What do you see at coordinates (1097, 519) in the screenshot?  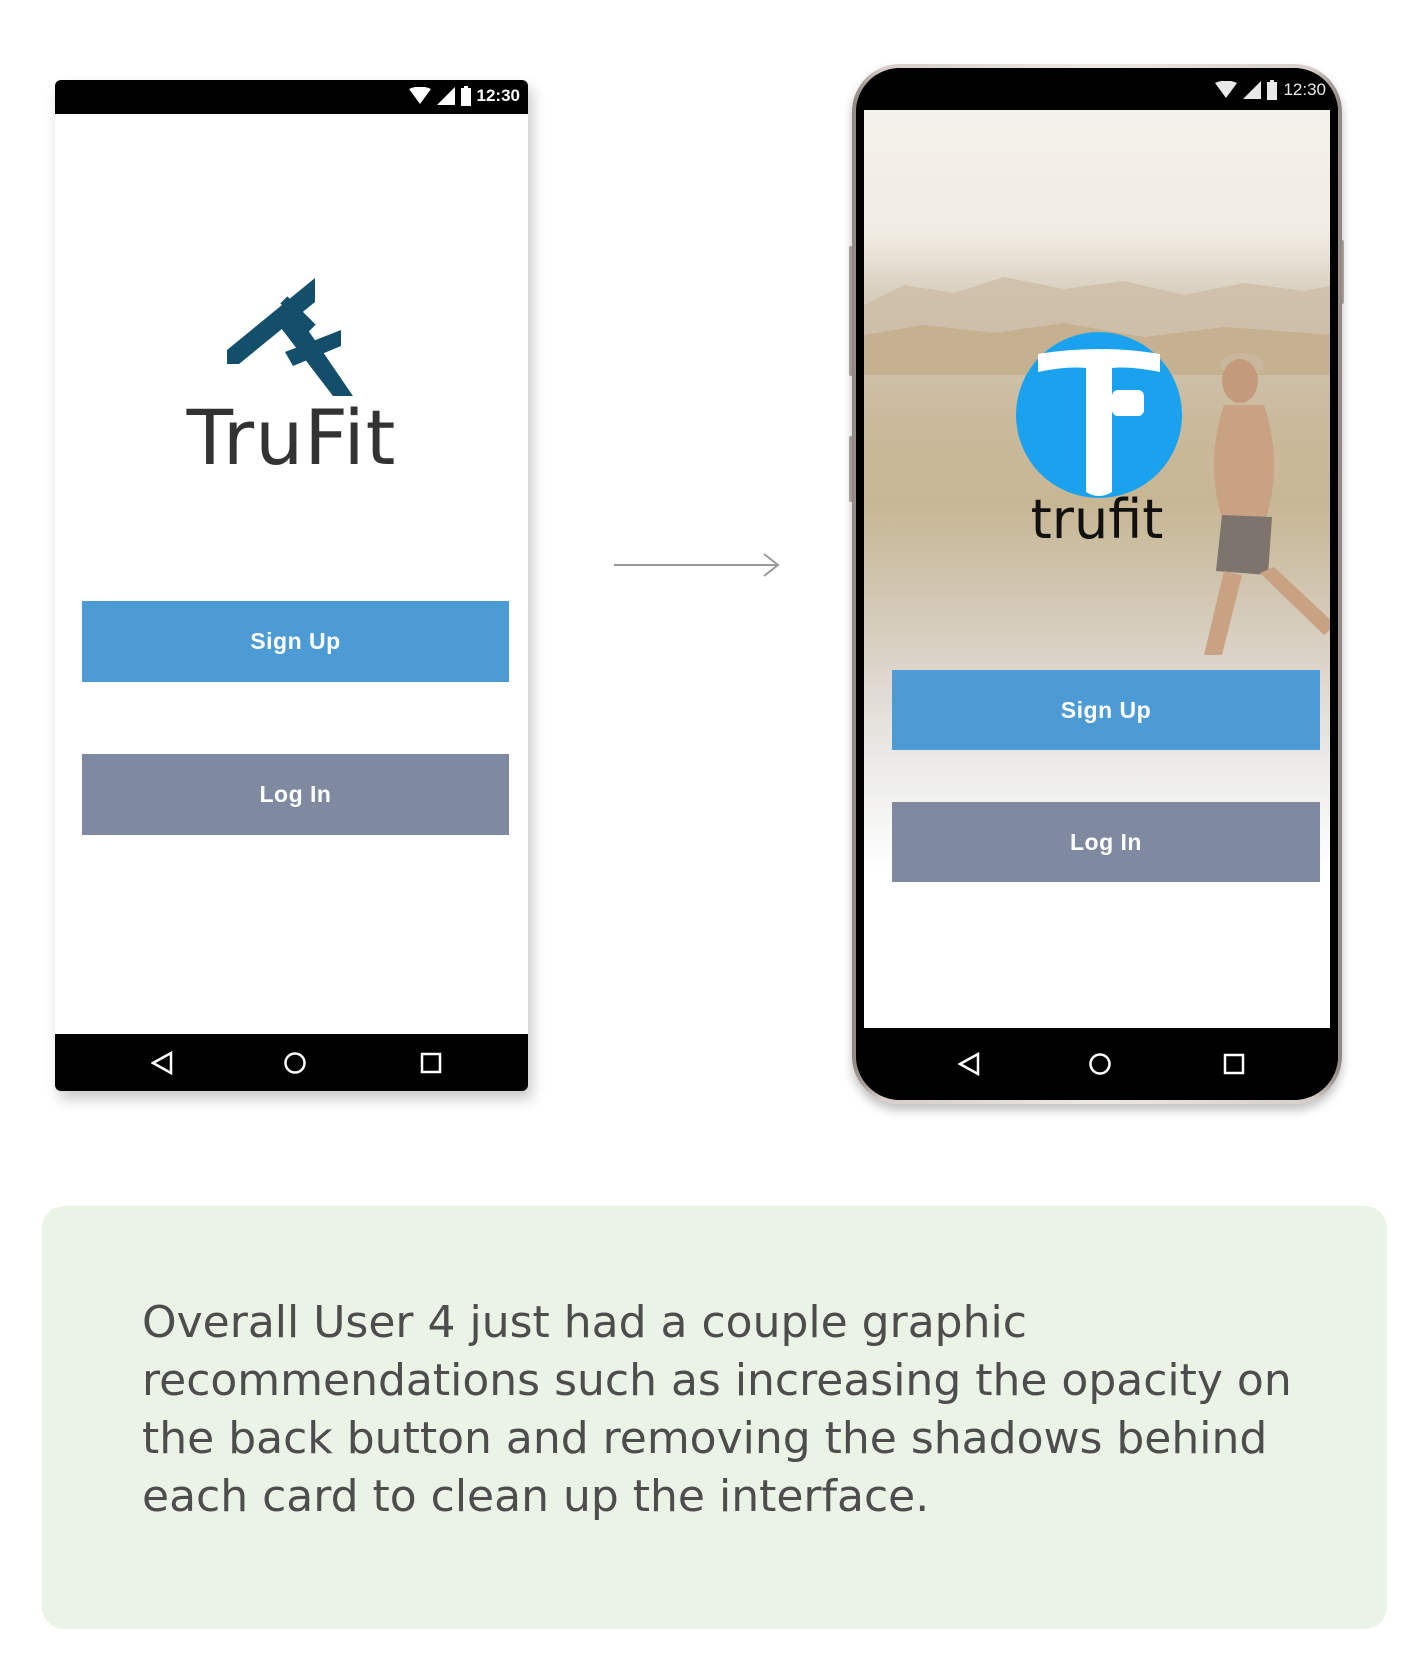 I see `logo-wordmark: trufit` at bounding box center [1097, 519].